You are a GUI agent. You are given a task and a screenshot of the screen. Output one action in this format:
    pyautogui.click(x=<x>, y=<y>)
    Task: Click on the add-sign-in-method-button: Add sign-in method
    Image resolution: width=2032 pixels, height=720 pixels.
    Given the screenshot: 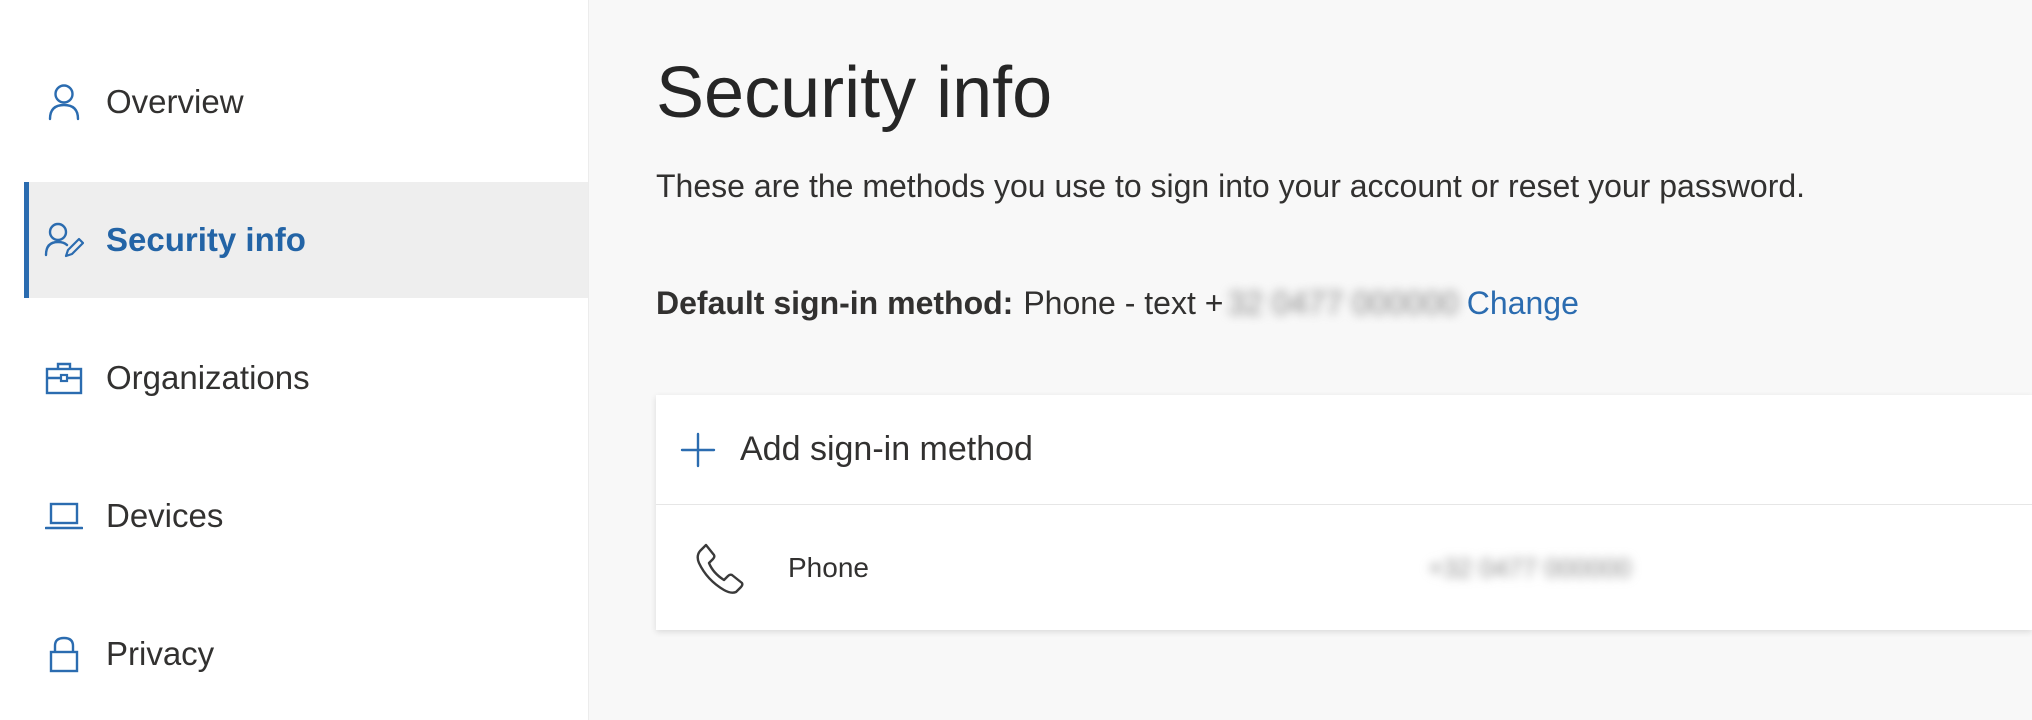 What is the action you would take?
    pyautogui.click(x=1344, y=450)
    